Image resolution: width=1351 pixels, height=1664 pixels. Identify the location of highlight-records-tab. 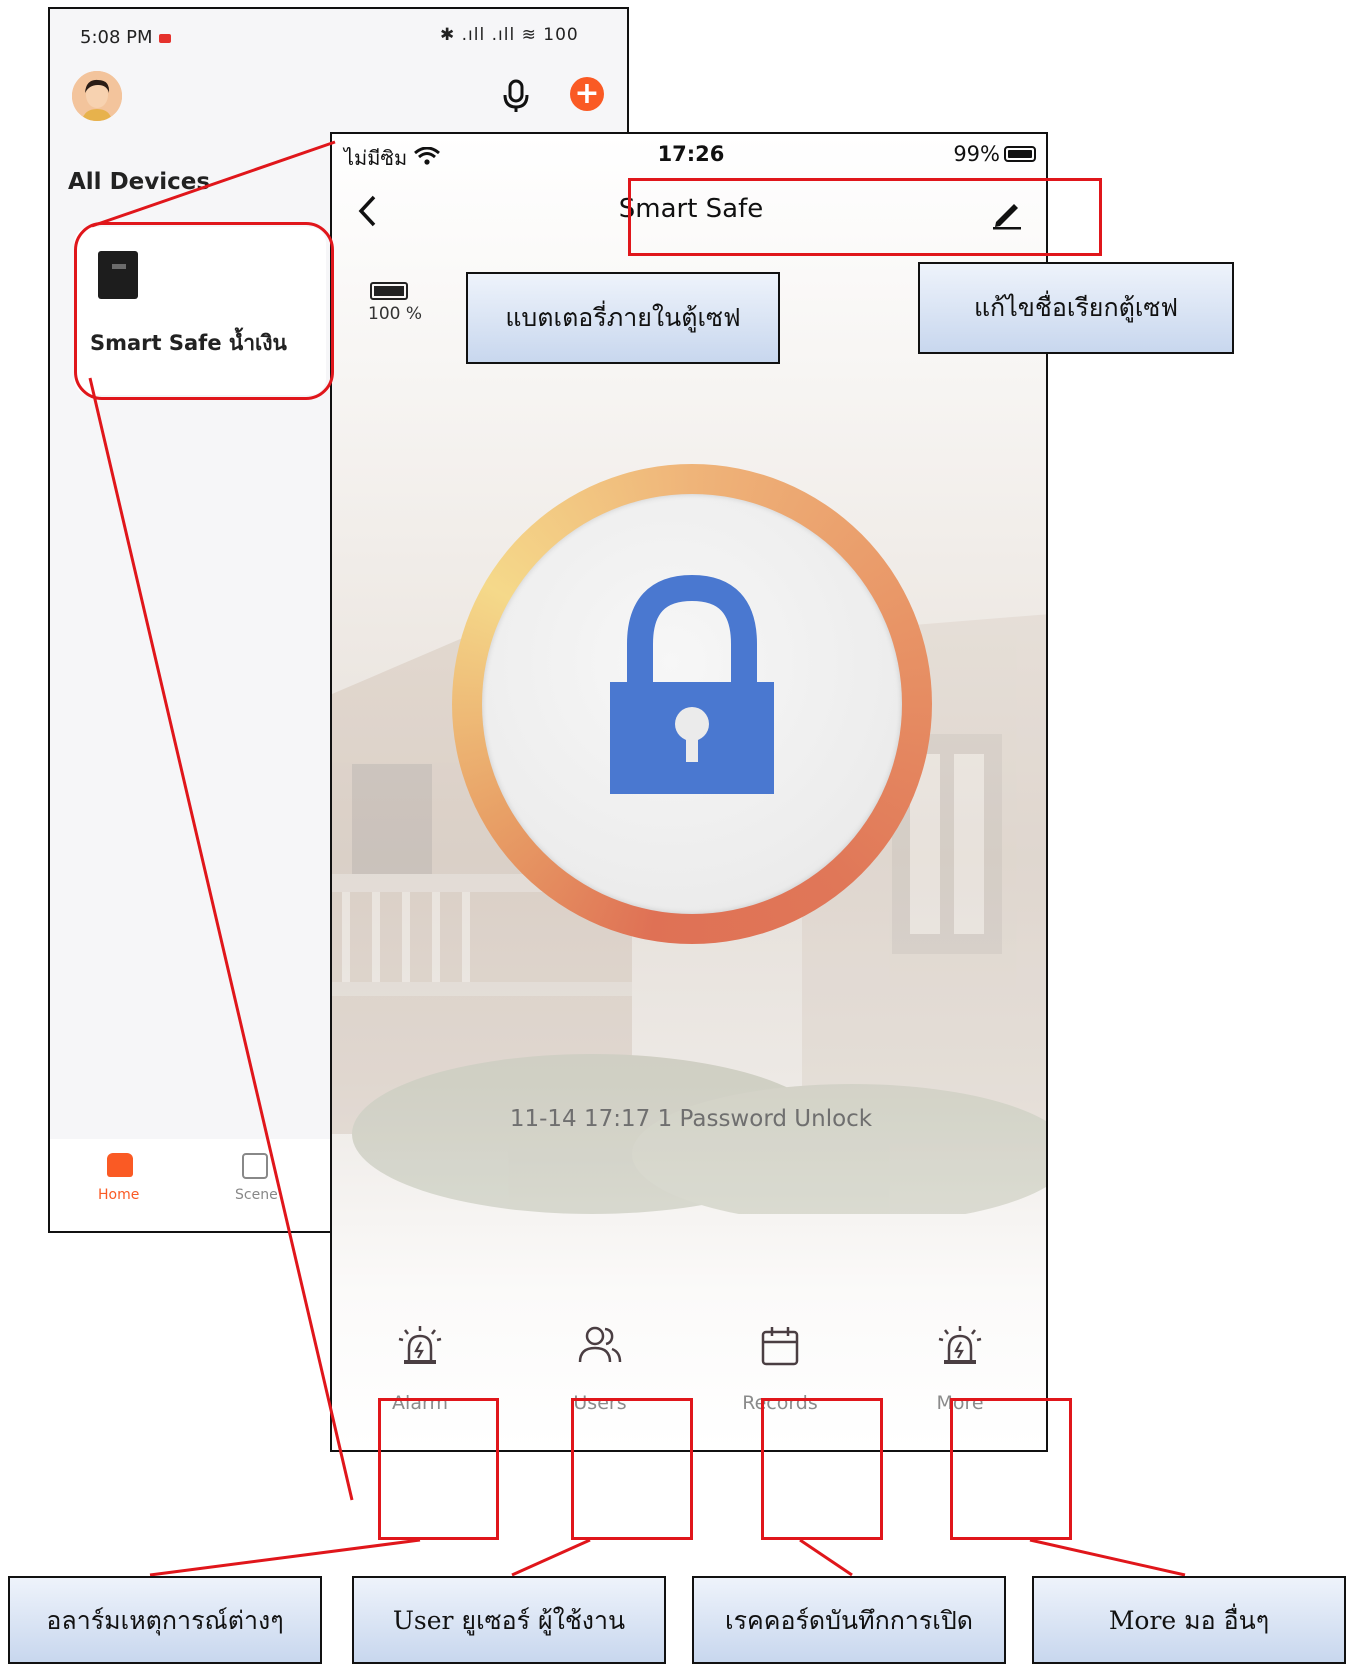
(822, 1469).